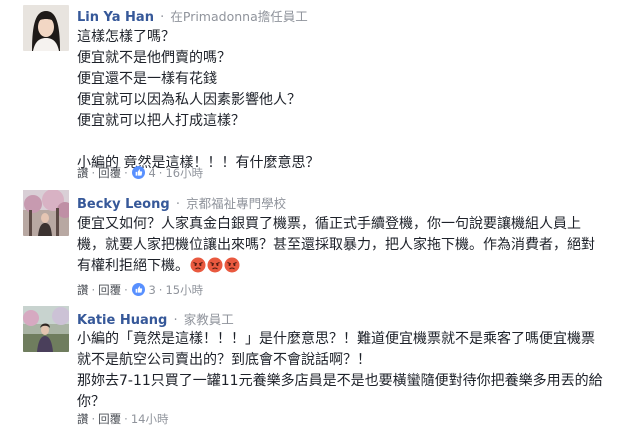 The width and height of the screenshot is (640, 435). What do you see at coordinates (91, 402) in the screenshot?
I see `comment-line: 你？` at bounding box center [91, 402].